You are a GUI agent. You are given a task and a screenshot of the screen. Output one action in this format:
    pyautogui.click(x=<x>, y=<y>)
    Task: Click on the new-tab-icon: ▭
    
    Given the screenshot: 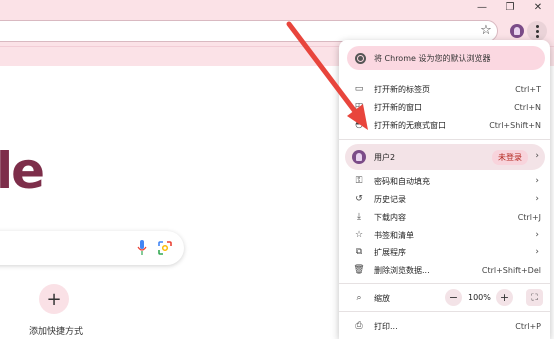 What is the action you would take?
    pyautogui.click(x=359, y=89)
    